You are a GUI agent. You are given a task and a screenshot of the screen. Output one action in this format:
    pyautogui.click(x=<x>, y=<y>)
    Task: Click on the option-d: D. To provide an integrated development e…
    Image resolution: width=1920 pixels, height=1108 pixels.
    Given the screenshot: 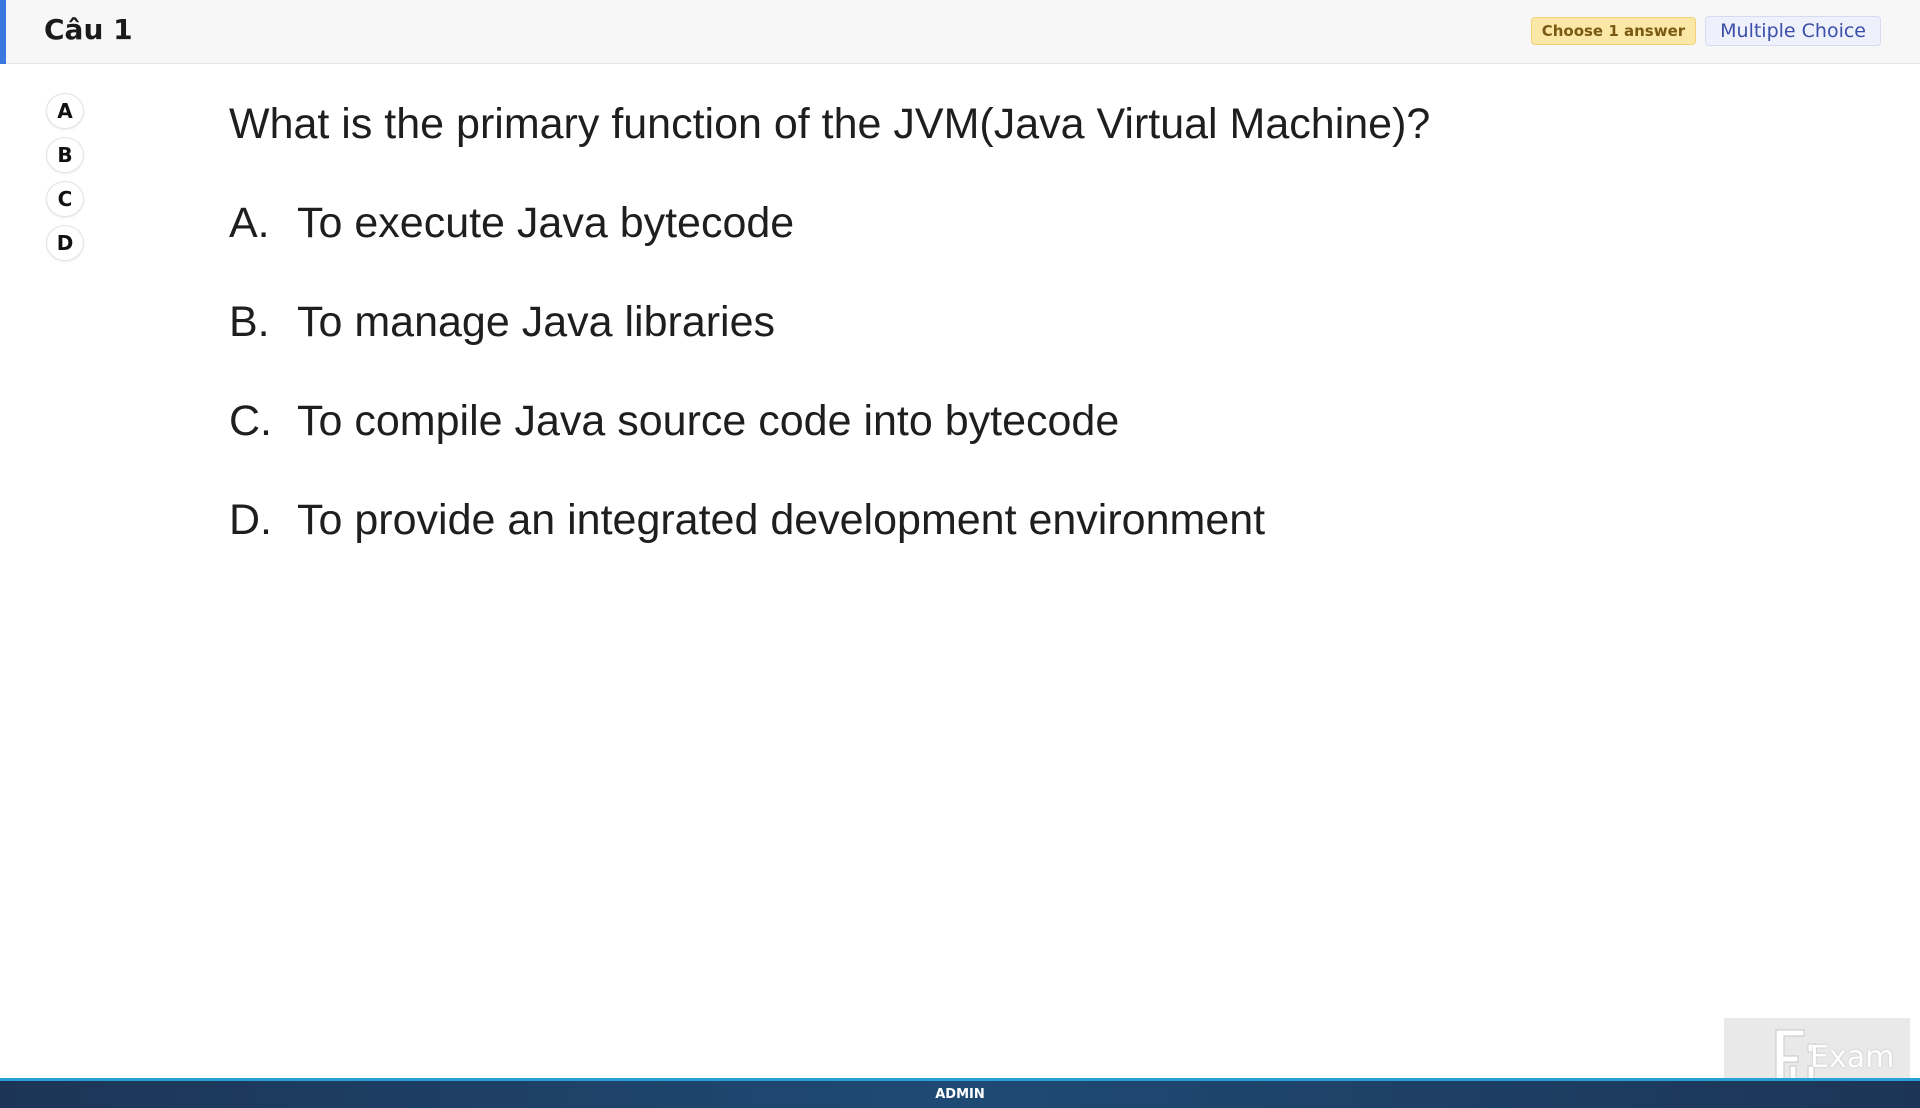 What is the action you would take?
    pyautogui.click(x=979, y=520)
    